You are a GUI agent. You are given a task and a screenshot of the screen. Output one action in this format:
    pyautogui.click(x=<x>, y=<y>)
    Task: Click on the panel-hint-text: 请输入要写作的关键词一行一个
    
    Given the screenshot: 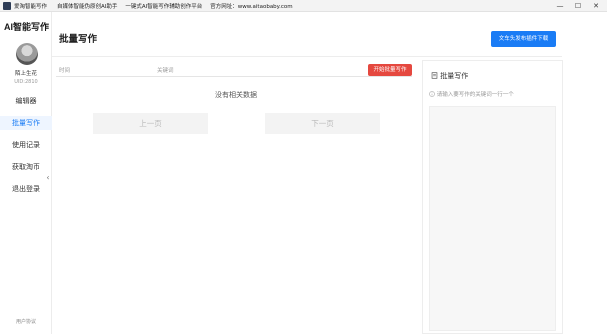 What is the action you would take?
    pyautogui.click(x=475, y=95)
    